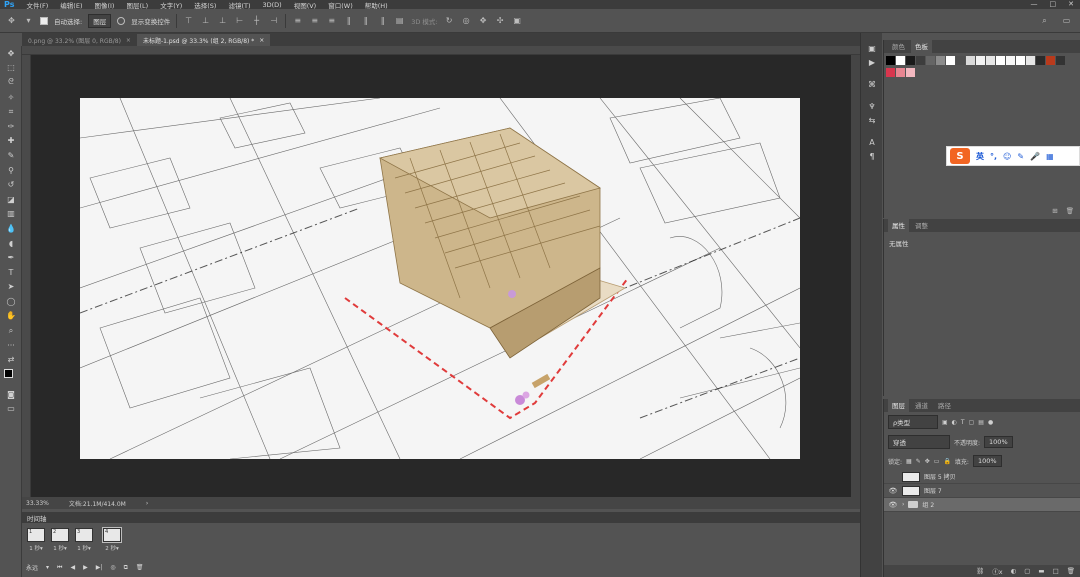 The height and width of the screenshot is (577, 1080). Describe the element at coordinates (981, 422) in the screenshot. I see `filter-smart-icon: ▤` at that location.